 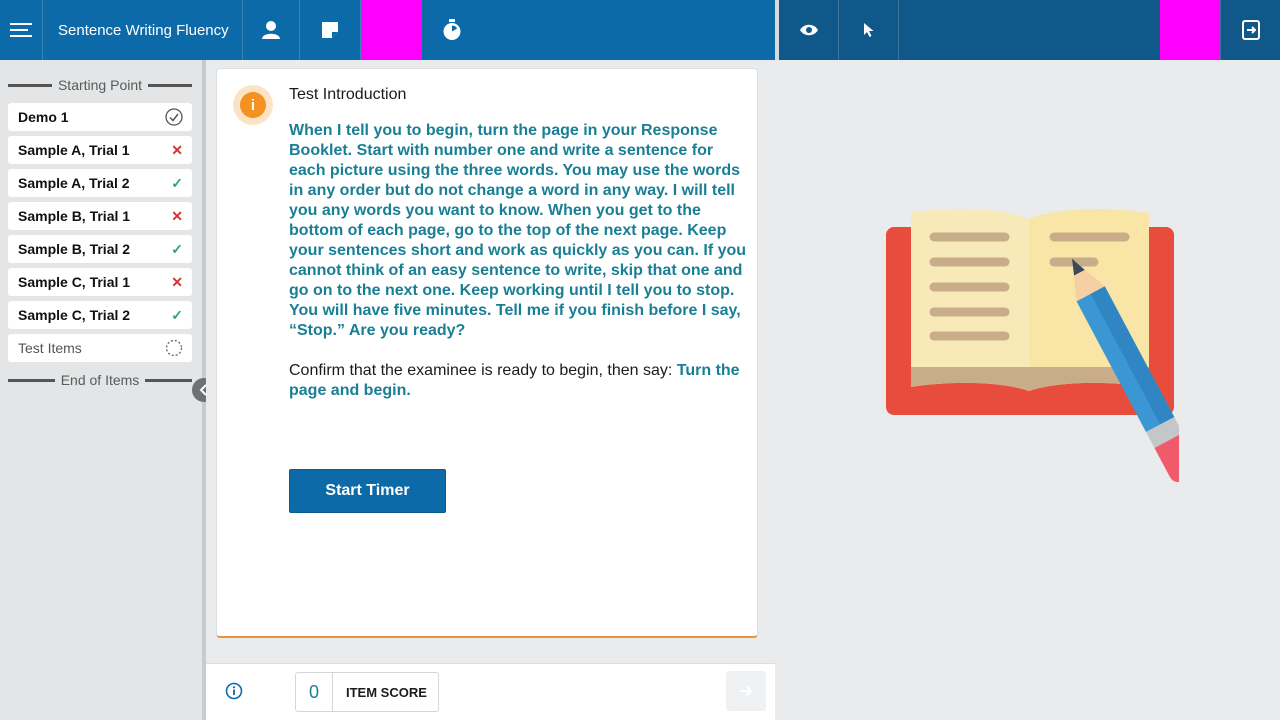 I want to click on item-score-label: ITEM SCORE, so click(x=386, y=692).